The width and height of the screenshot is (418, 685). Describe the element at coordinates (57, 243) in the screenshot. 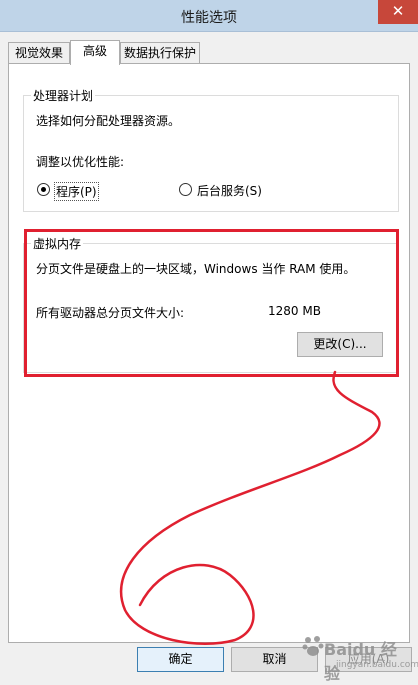

I see `virtual-memory-group-title: 虚拟内存` at that location.